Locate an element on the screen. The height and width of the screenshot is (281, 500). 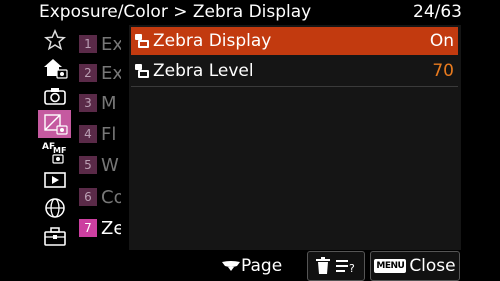
submenu-label: Fl is located at coordinates (109, 134).